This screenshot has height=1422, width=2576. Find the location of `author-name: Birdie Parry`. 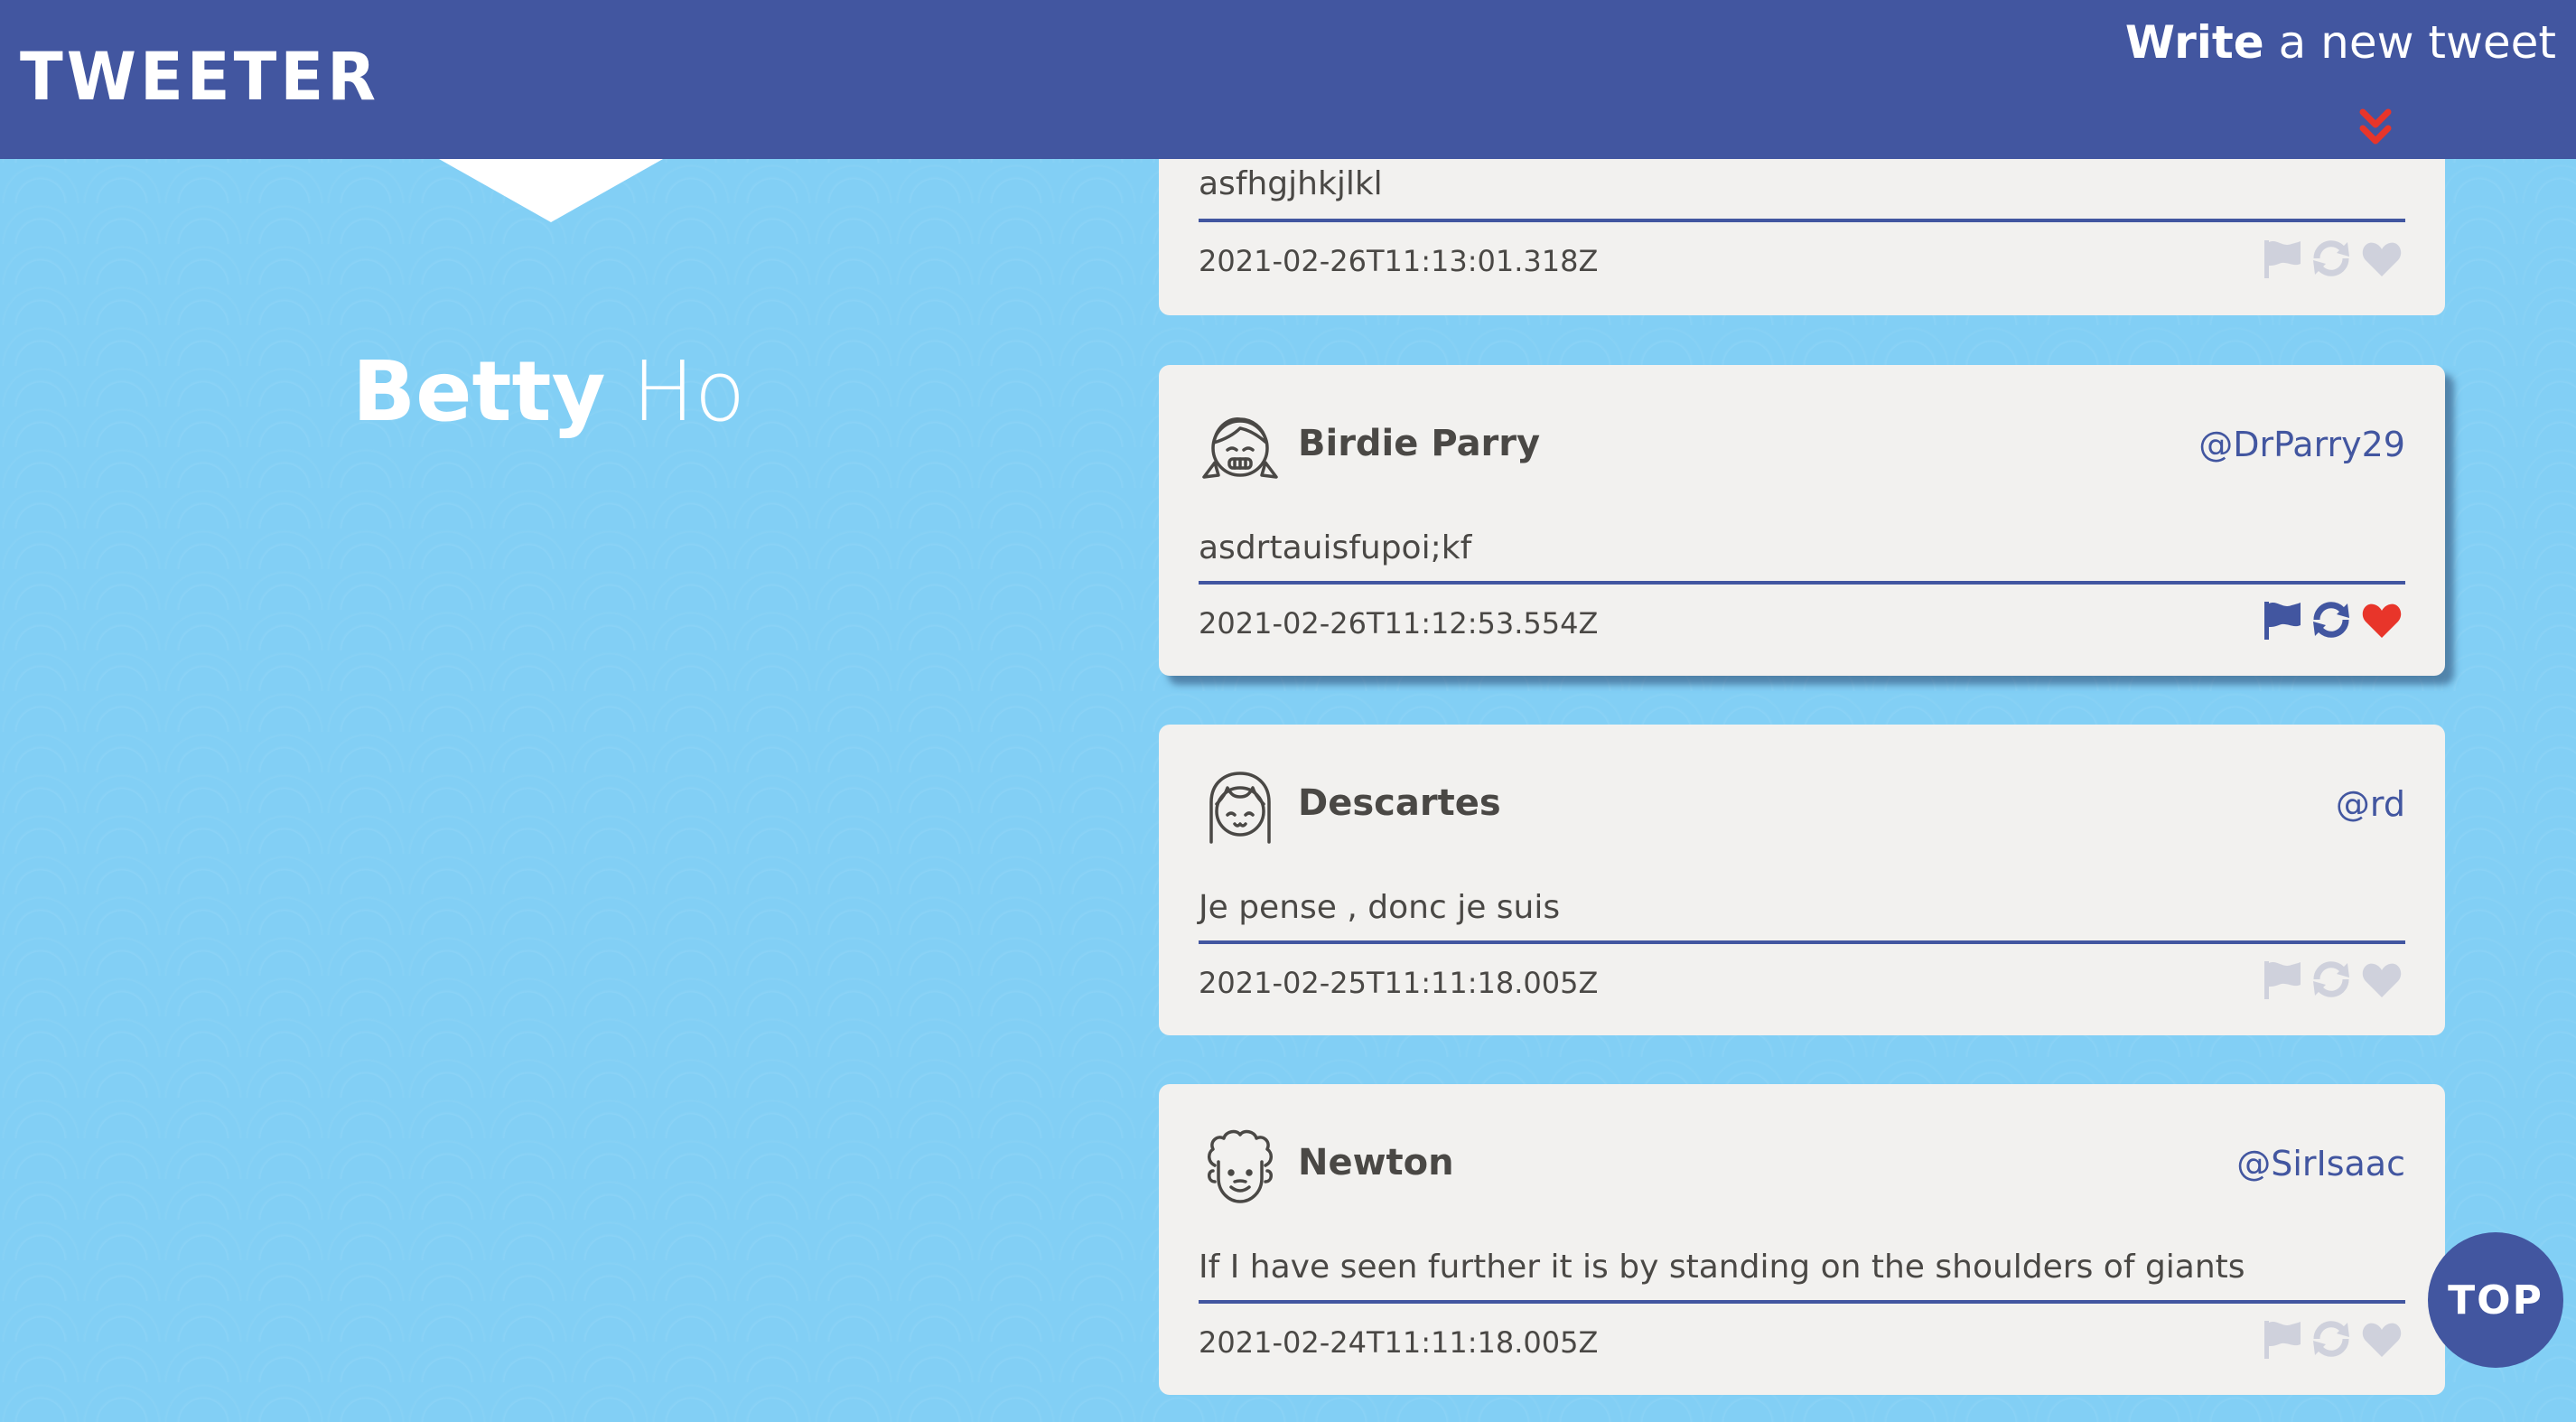

author-name: Birdie Parry is located at coordinates (1419, 443).